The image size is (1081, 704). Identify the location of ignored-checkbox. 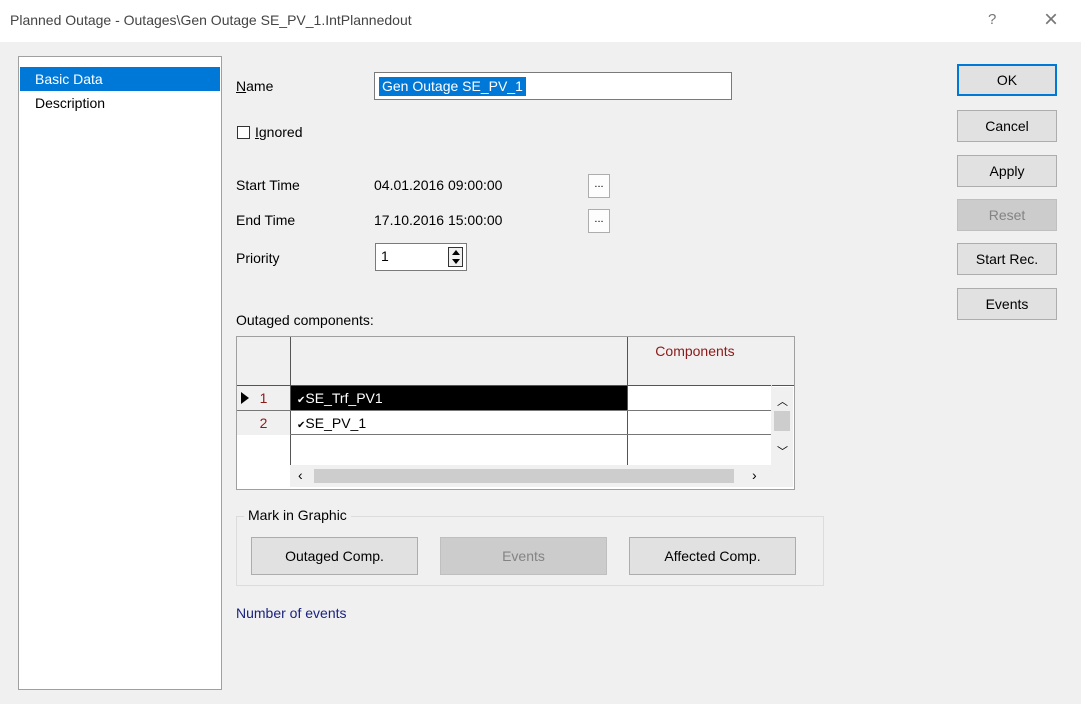
(243, 132).